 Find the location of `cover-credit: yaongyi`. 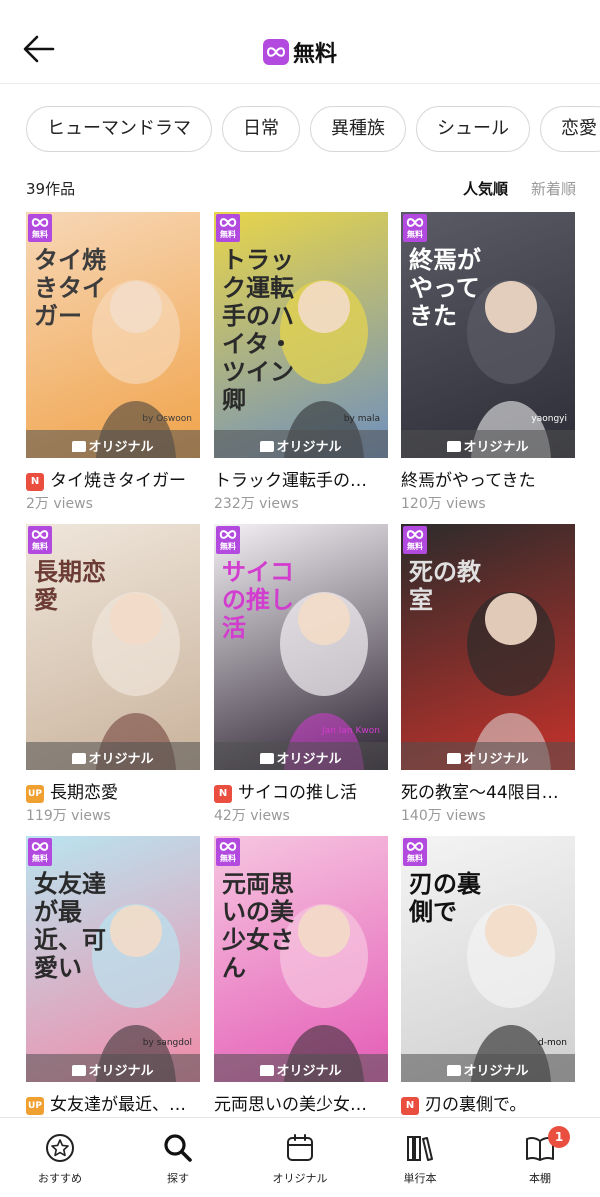

cover-credit: yaongyi is located at coordinates (549, 419).